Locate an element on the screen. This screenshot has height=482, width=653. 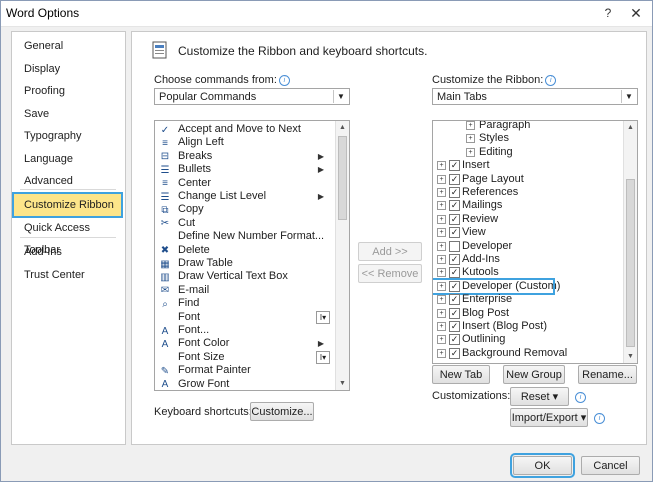
command-item: ☰ Change List Level ▶ is located at coordinates (245, 196).